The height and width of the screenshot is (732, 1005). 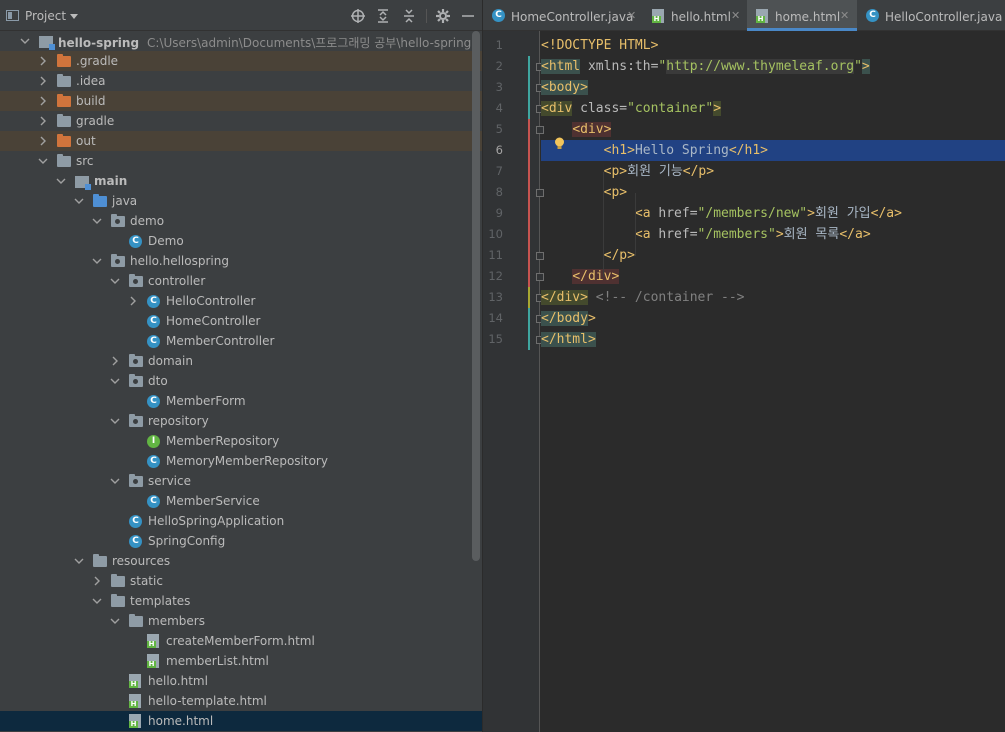 What do you see at coordinates (241, 81) in the screenshot?
I see `tree-item: .idea` at bounding box center [241, 81].